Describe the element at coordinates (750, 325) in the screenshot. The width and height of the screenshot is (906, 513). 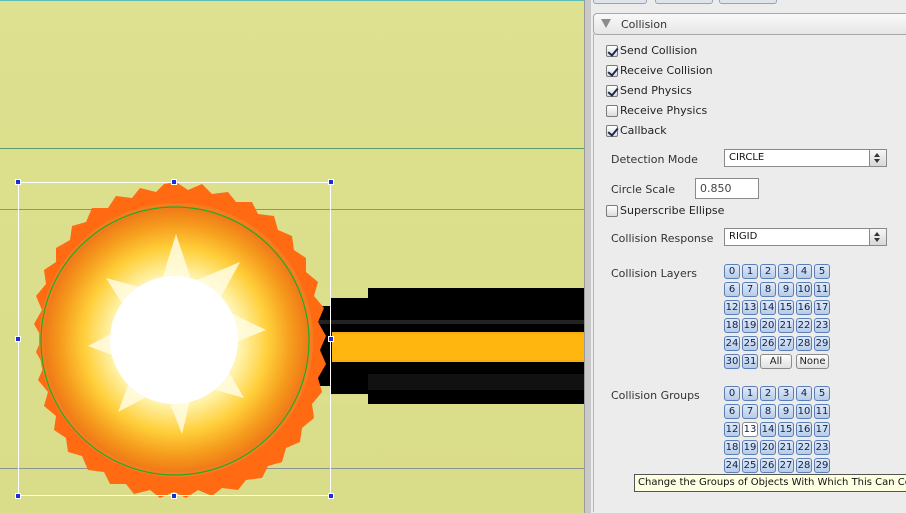
I see `layer-button: 19` at that location.